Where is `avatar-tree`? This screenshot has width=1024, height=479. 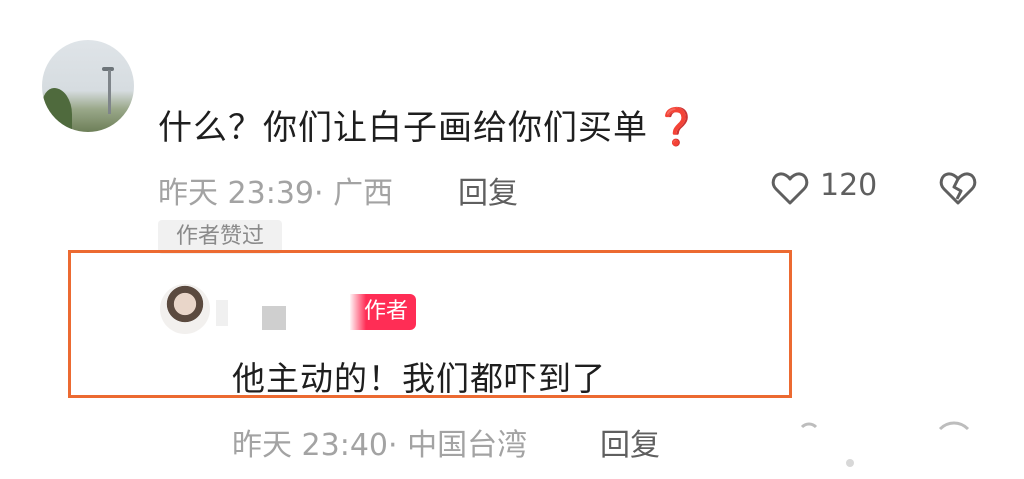
avatar-tree is located at coordinates (57, 110).